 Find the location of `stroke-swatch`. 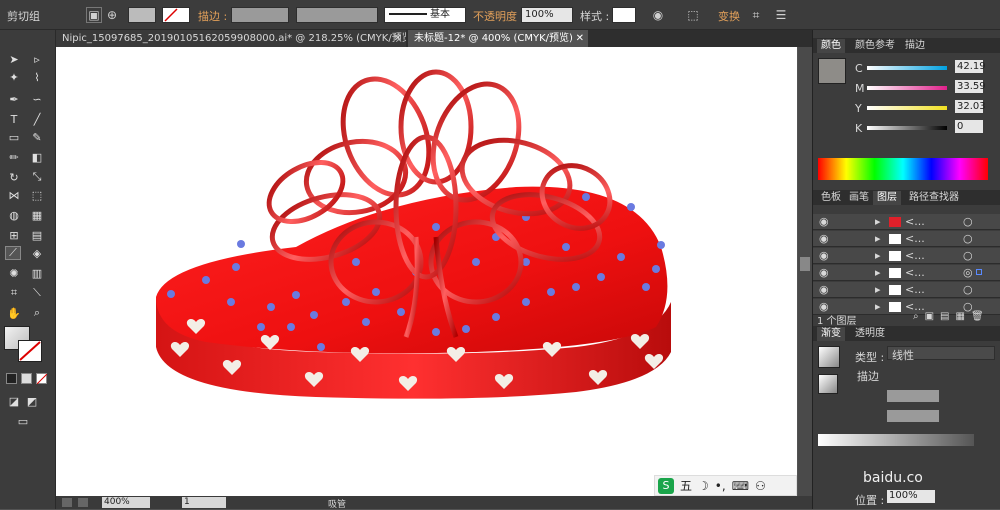

stroke-swatch is located at coordinates (30, 351).